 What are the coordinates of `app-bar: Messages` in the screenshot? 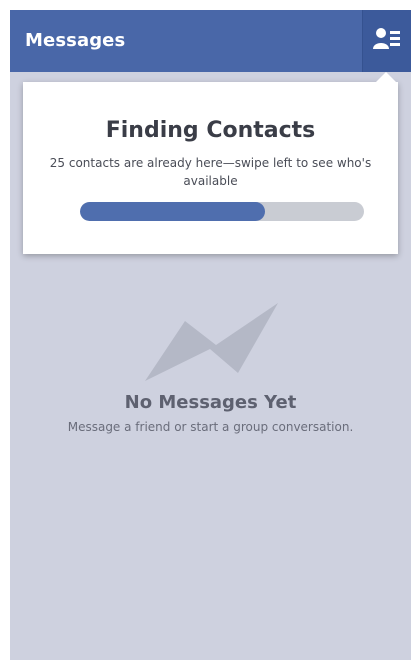 It's located at (210, 41).